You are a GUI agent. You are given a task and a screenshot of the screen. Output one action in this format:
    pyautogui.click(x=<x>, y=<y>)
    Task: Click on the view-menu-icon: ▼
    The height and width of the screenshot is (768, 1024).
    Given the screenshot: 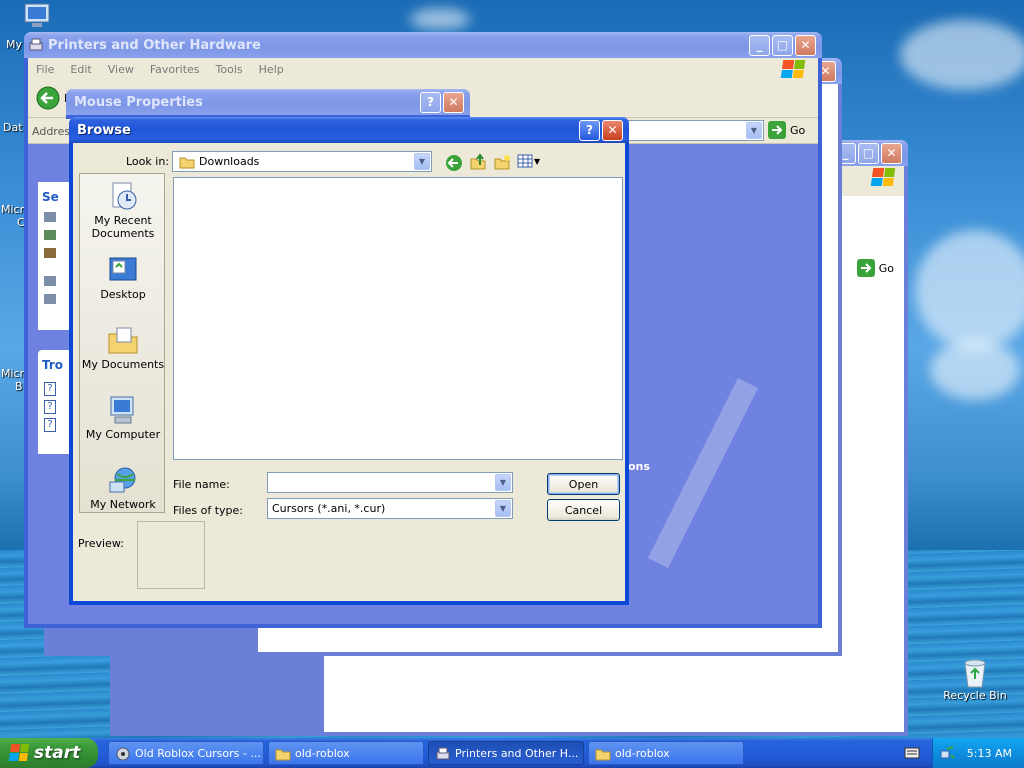 What is the action you would take?
    pyautogui.click(x=528, y=161)
    